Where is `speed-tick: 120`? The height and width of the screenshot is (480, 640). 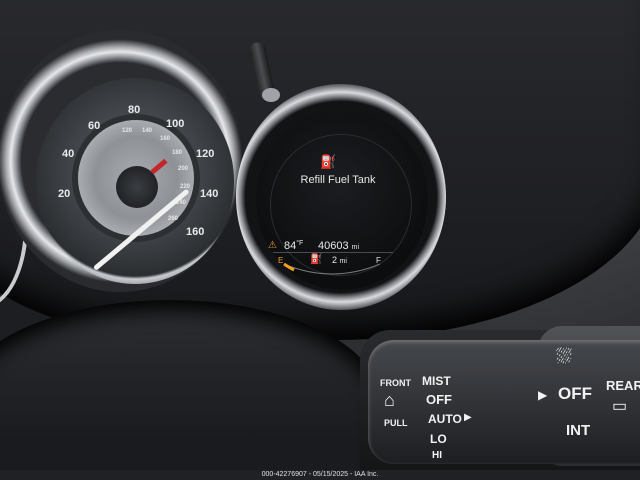
speed-tick: 120 is located at coordinates (205, 154).